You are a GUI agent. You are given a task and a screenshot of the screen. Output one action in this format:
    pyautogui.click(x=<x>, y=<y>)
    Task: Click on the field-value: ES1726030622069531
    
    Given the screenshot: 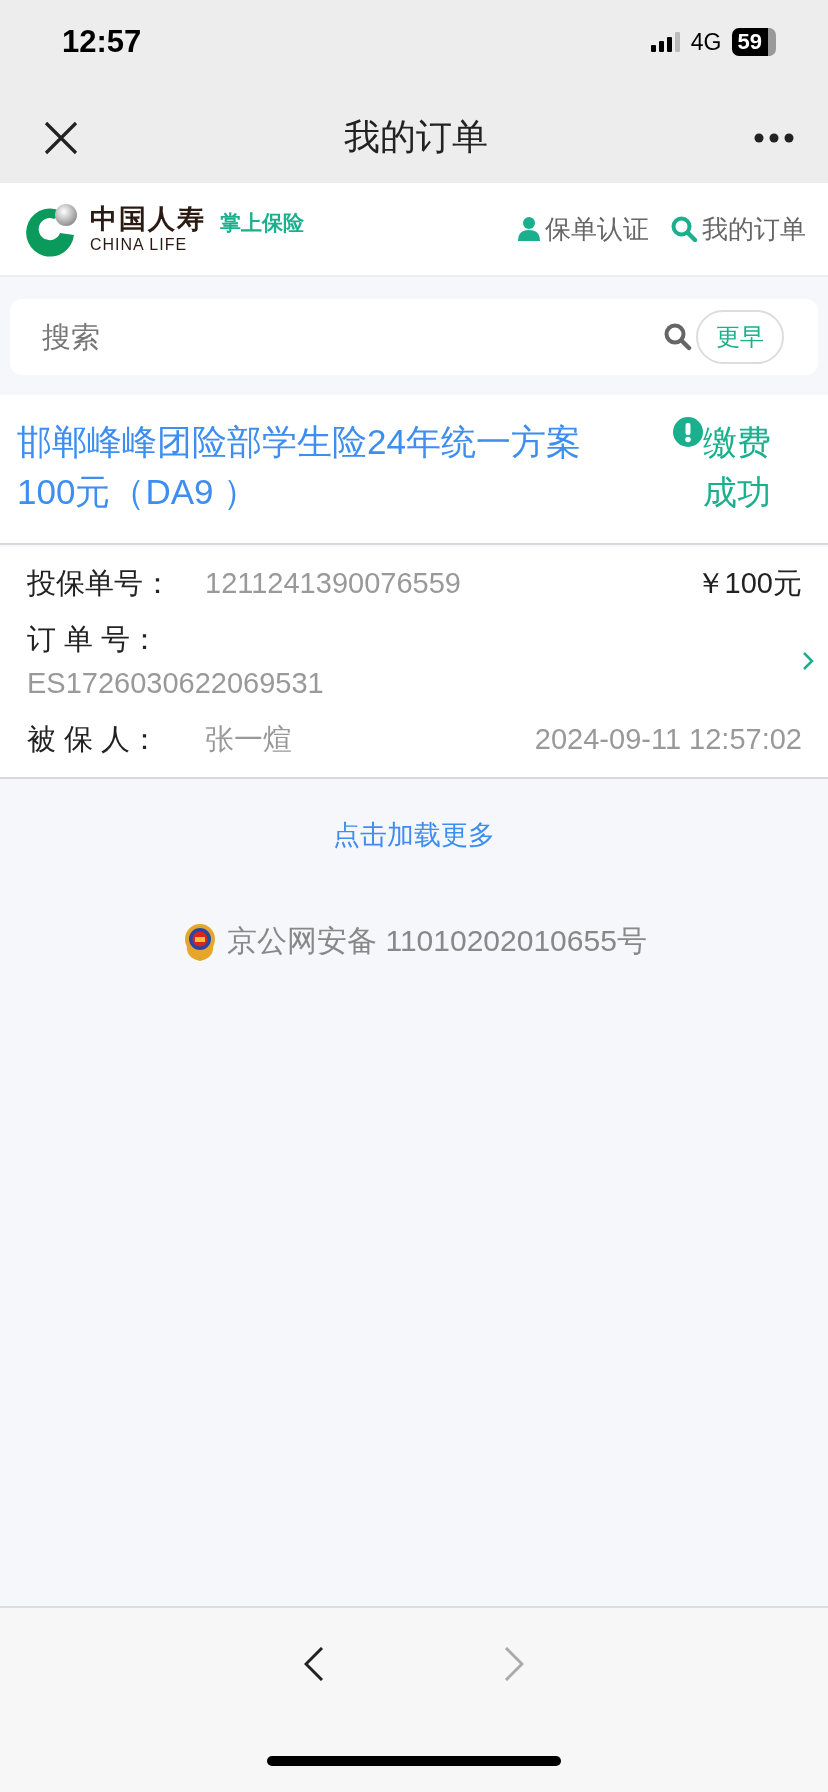 What is the action you would take?
    pyautogui.click(x=175, y=683)
    